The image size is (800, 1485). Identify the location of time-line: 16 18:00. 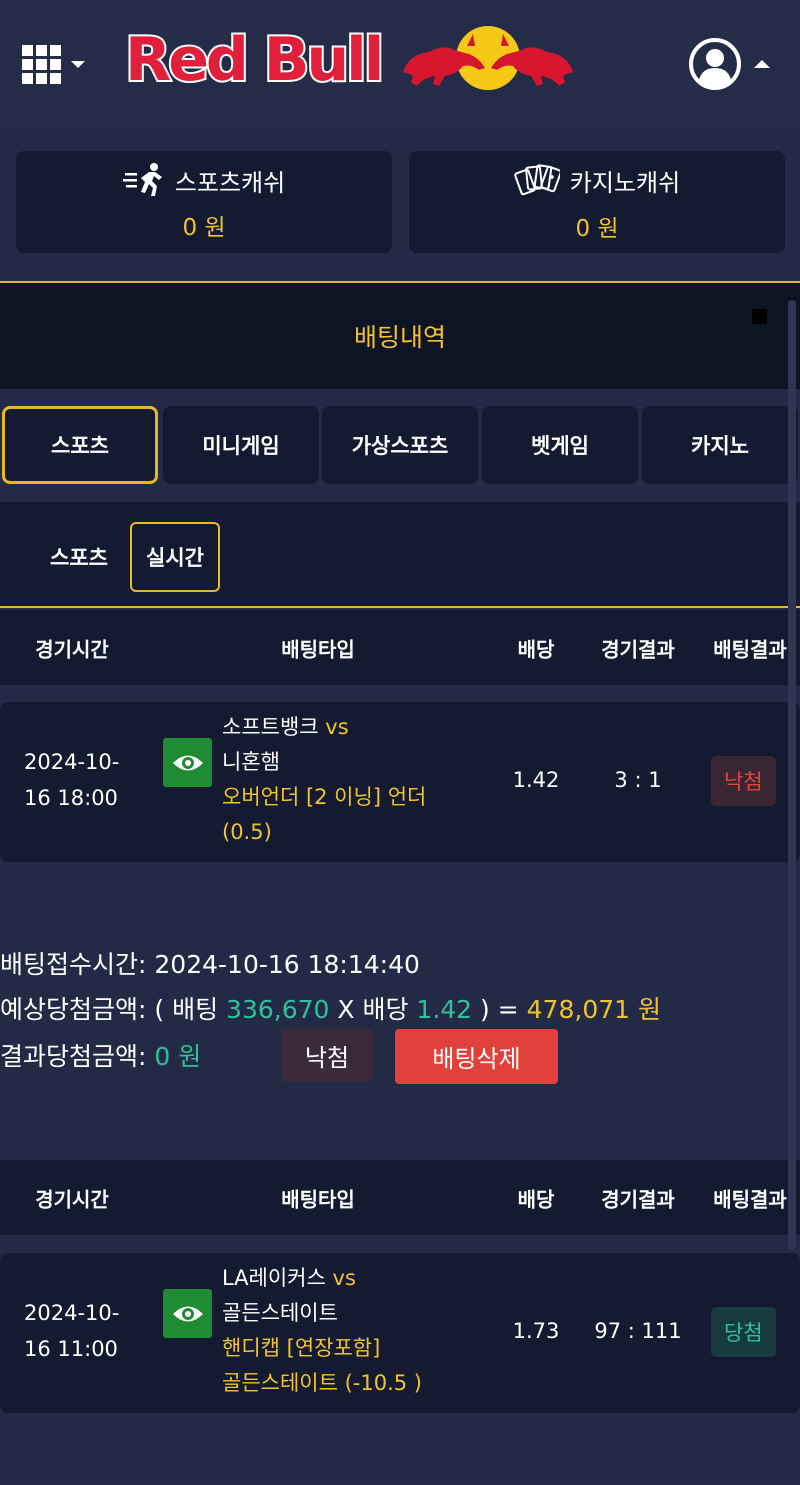
(71, 798).